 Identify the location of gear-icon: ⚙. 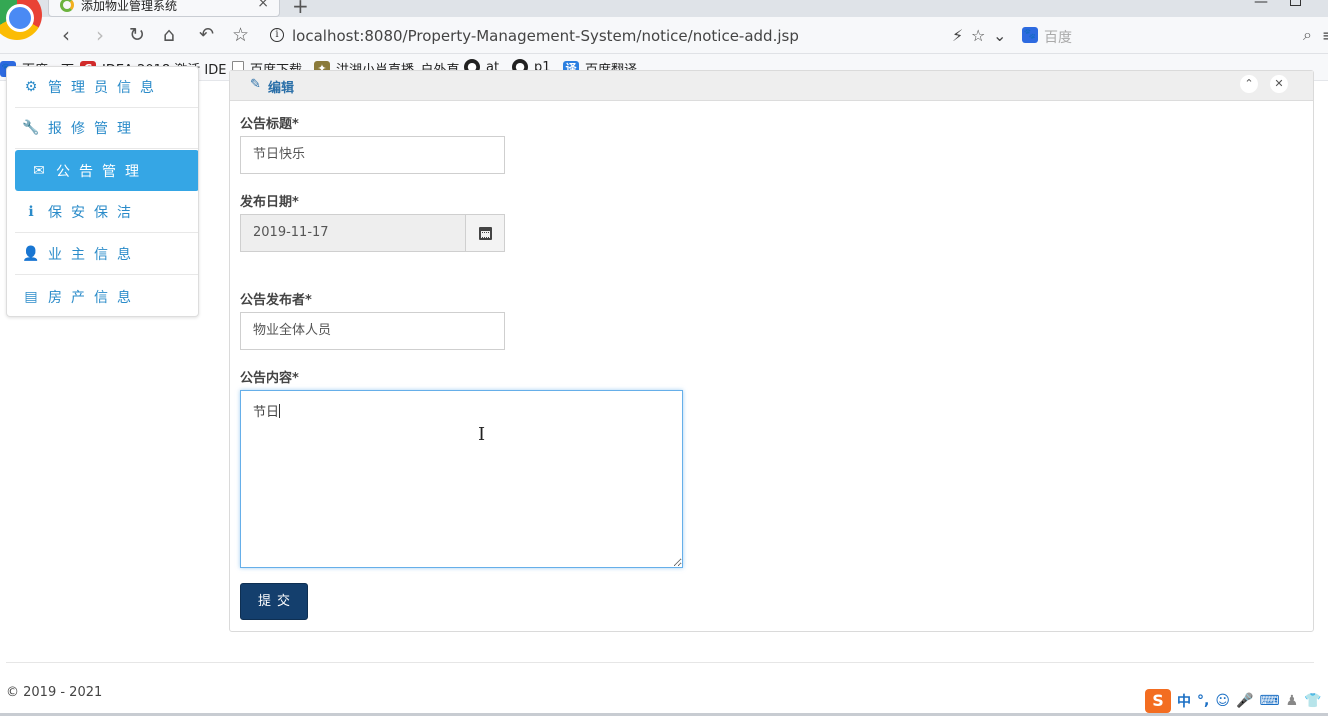
(31, 87).